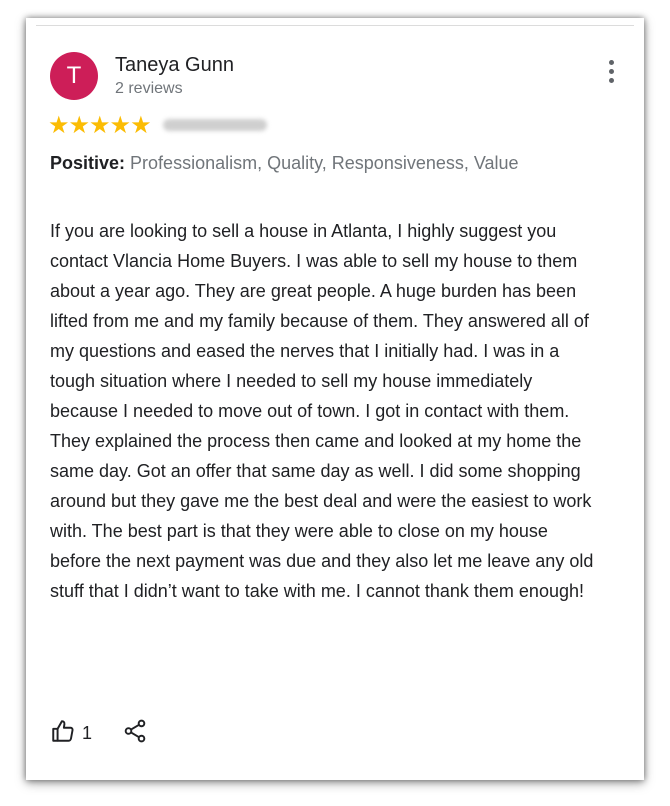  What do you see at coordinates (99, 733) in the screenshot?
I see `review-actions: 1` at bounding box center [99, 733].